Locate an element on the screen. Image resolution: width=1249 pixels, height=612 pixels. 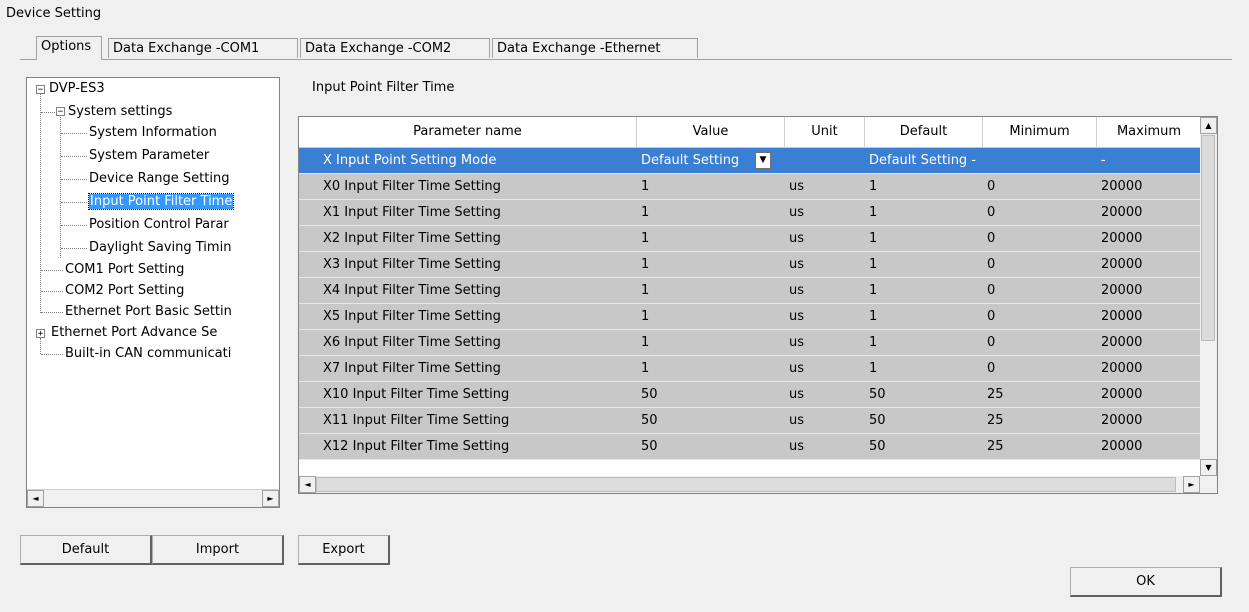
tree-item-daylight-saving: Daylight Saving Timin is located at coordinates (160, 248).